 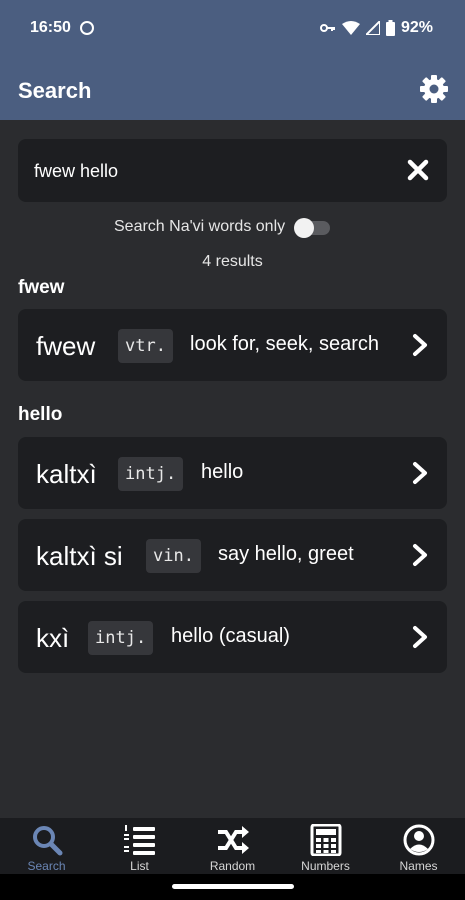 What do you see at coordinates (50, 27) in the screenshot?
I see `status-time: 16:50` at bounding box center [50, 27].